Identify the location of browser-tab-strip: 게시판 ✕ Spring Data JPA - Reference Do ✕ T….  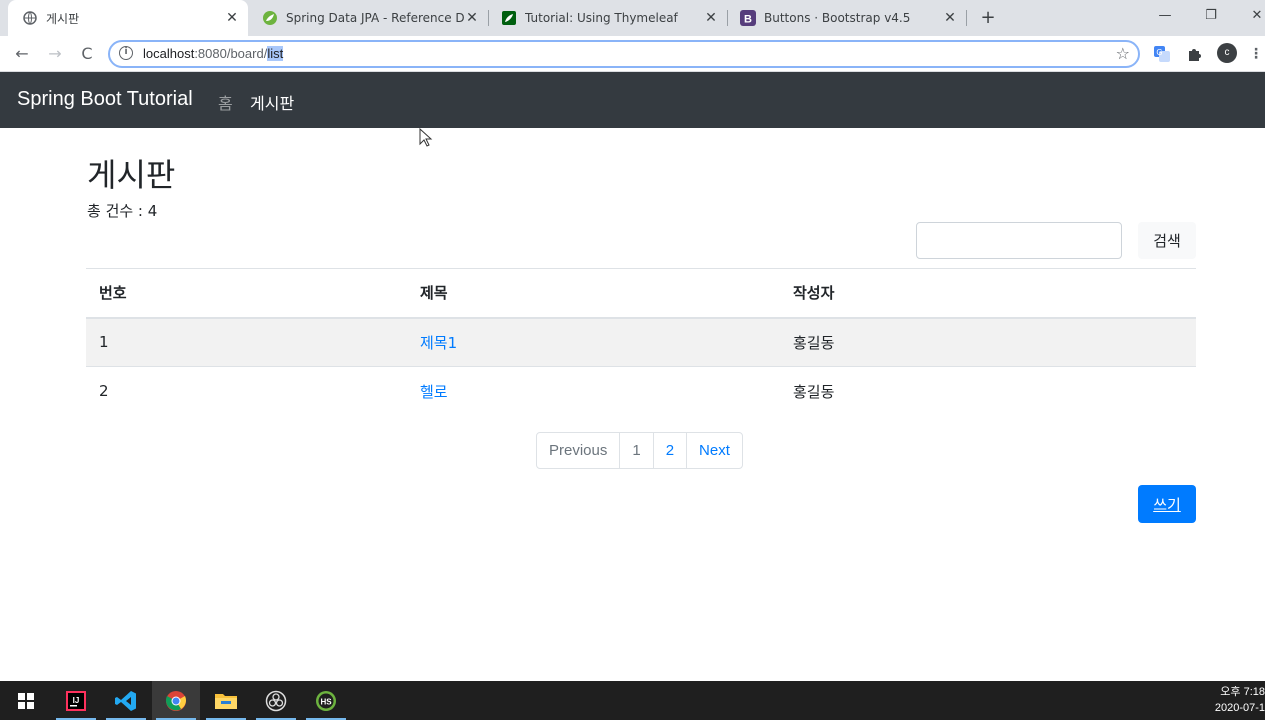
(632, 18).